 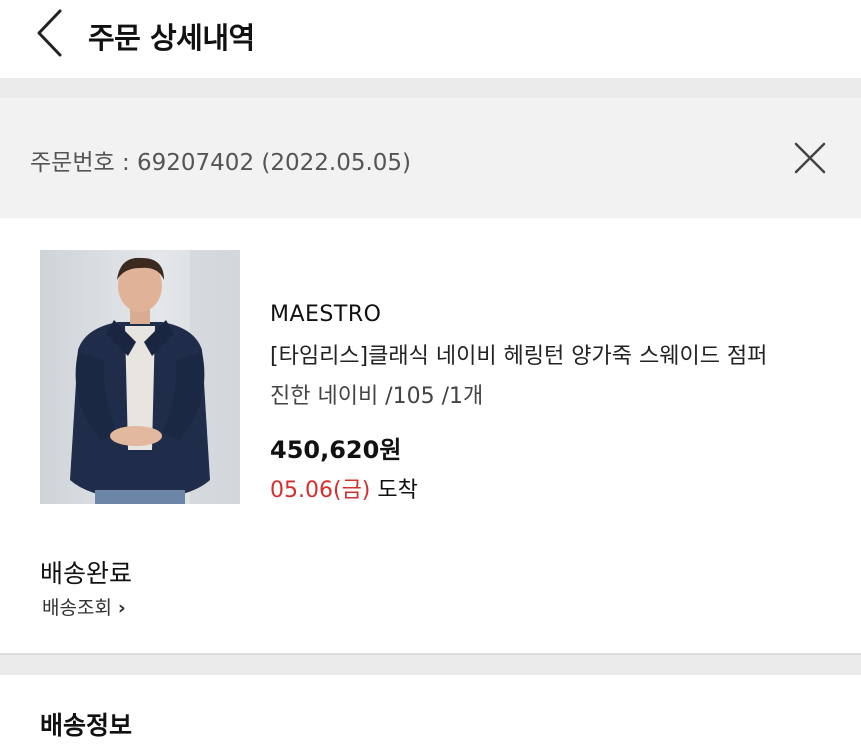 I want to click on product-image, so click(x=140, y=377).